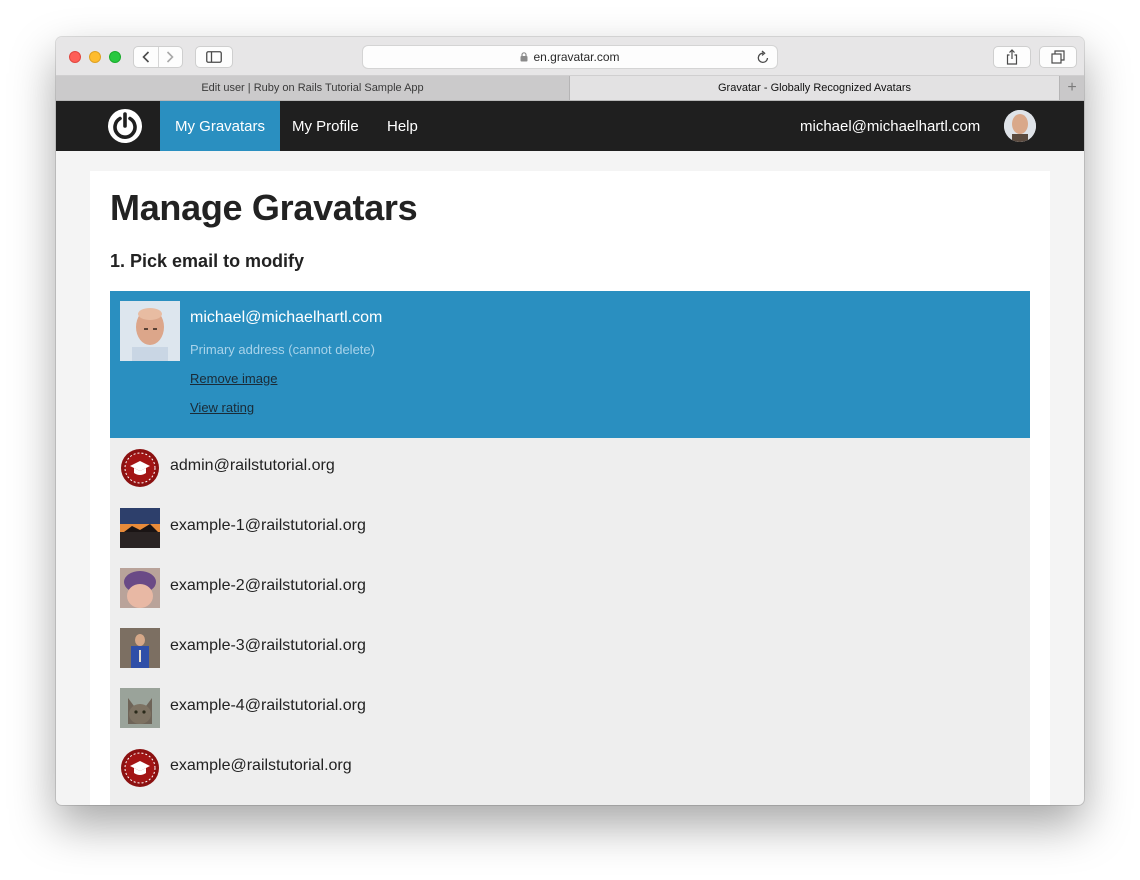 This screenshot has height=880, width=1140. I want to click on email-address: example-1@railstutorial.org, so click(268, 525).